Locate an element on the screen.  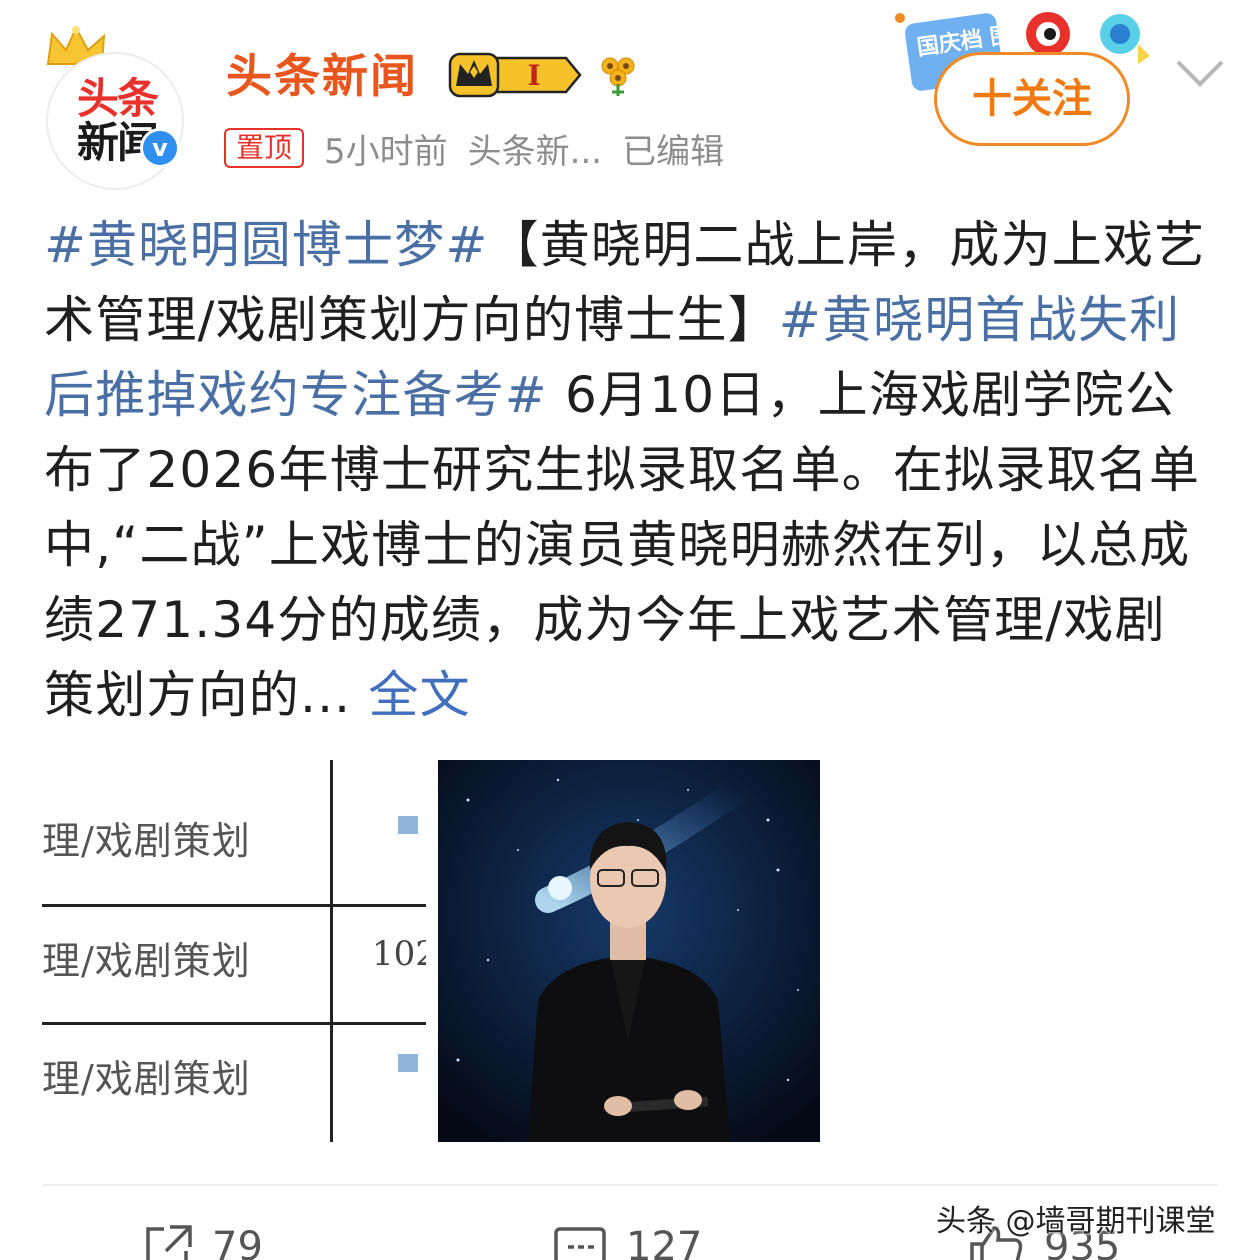
author-name: 头条新闻 is located at coordinates (322, 76).